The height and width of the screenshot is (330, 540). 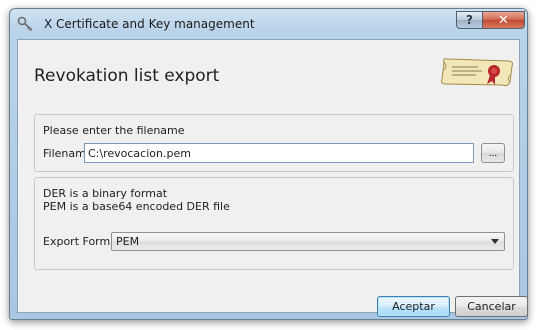 I want to click on close-button: ✕, so click(x=503, y=20).